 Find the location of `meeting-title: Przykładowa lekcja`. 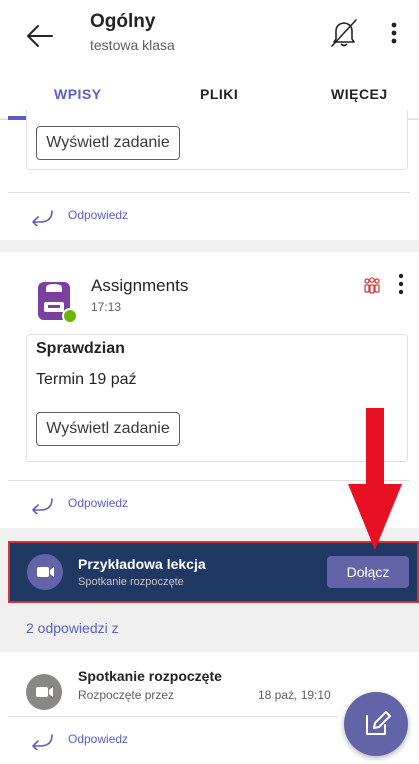

meeting-title: Przykładowa lekcja is located at coordinates (142, 564).